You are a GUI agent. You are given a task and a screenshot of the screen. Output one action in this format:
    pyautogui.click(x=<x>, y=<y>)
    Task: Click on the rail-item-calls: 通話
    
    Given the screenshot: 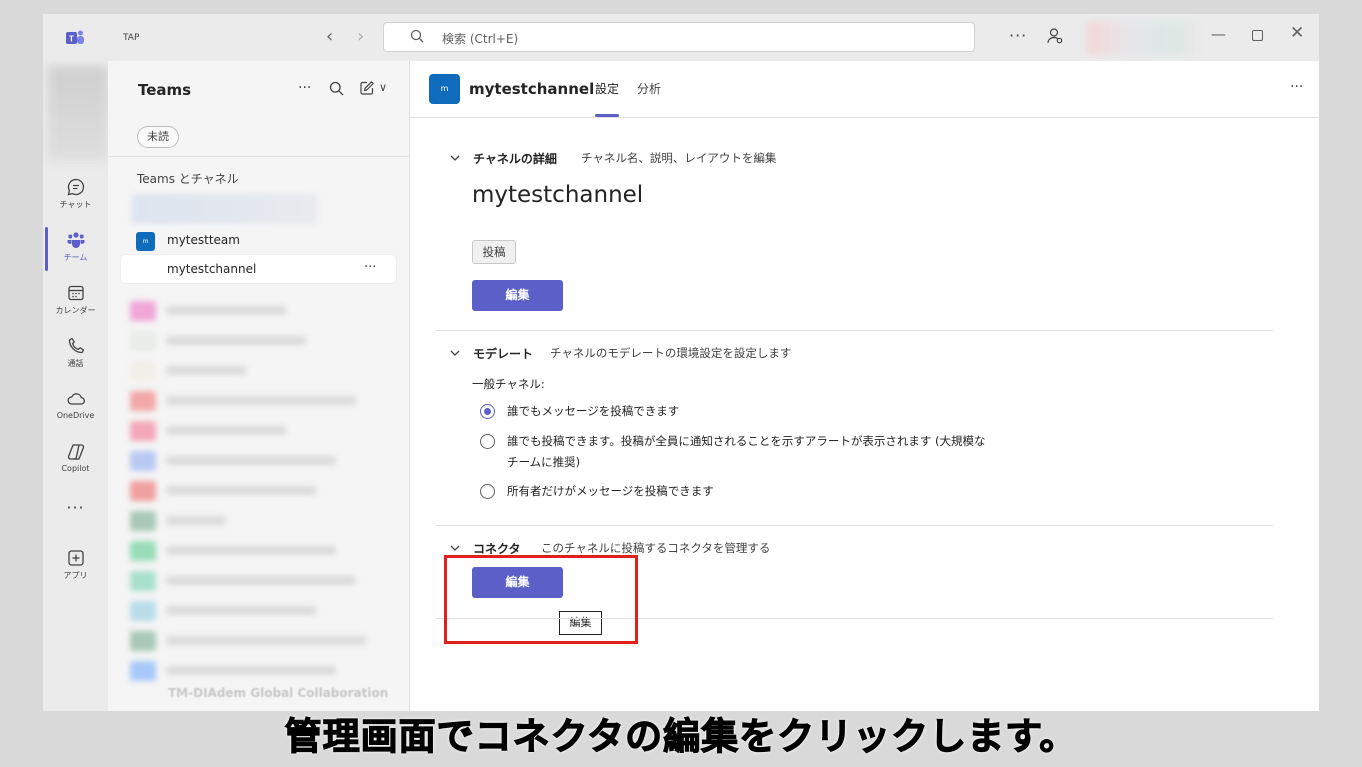 What is the action you would take?
    pyautogui.click(x=75, y=355)
    